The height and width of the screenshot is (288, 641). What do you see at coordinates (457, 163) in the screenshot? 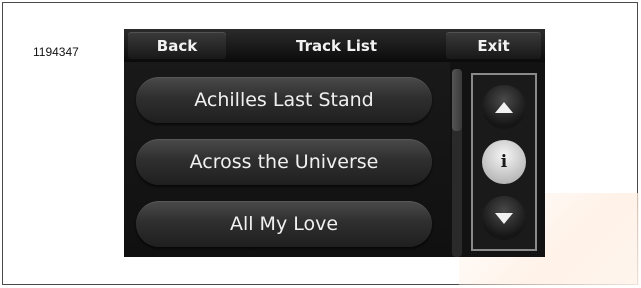
I see `scrollbar` at bounding box center [457, 163].